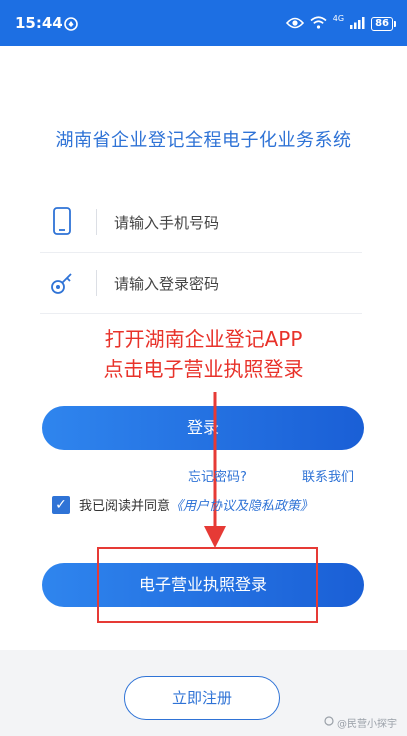 This screenshot has width=407, height=736. I want to click on forgot-password-link: 忘记密码?, so click(217, 475).